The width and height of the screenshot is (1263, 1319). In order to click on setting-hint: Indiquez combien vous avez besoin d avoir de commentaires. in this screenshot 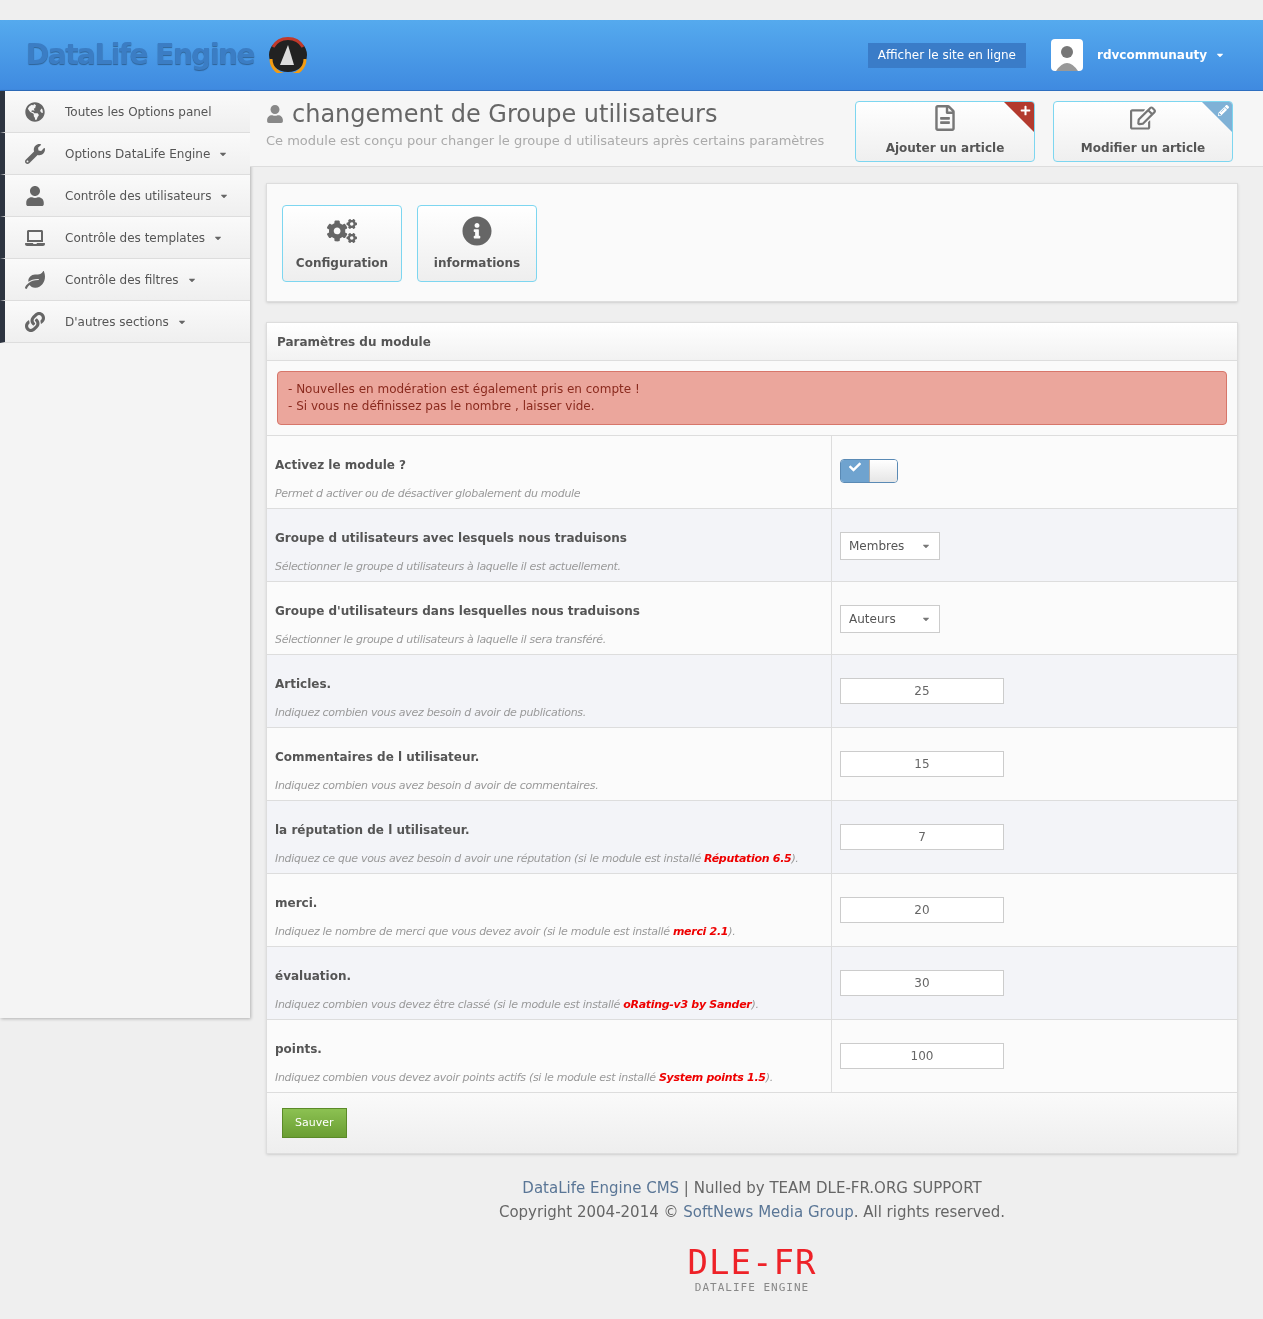, I will do `click(437, 786)`.